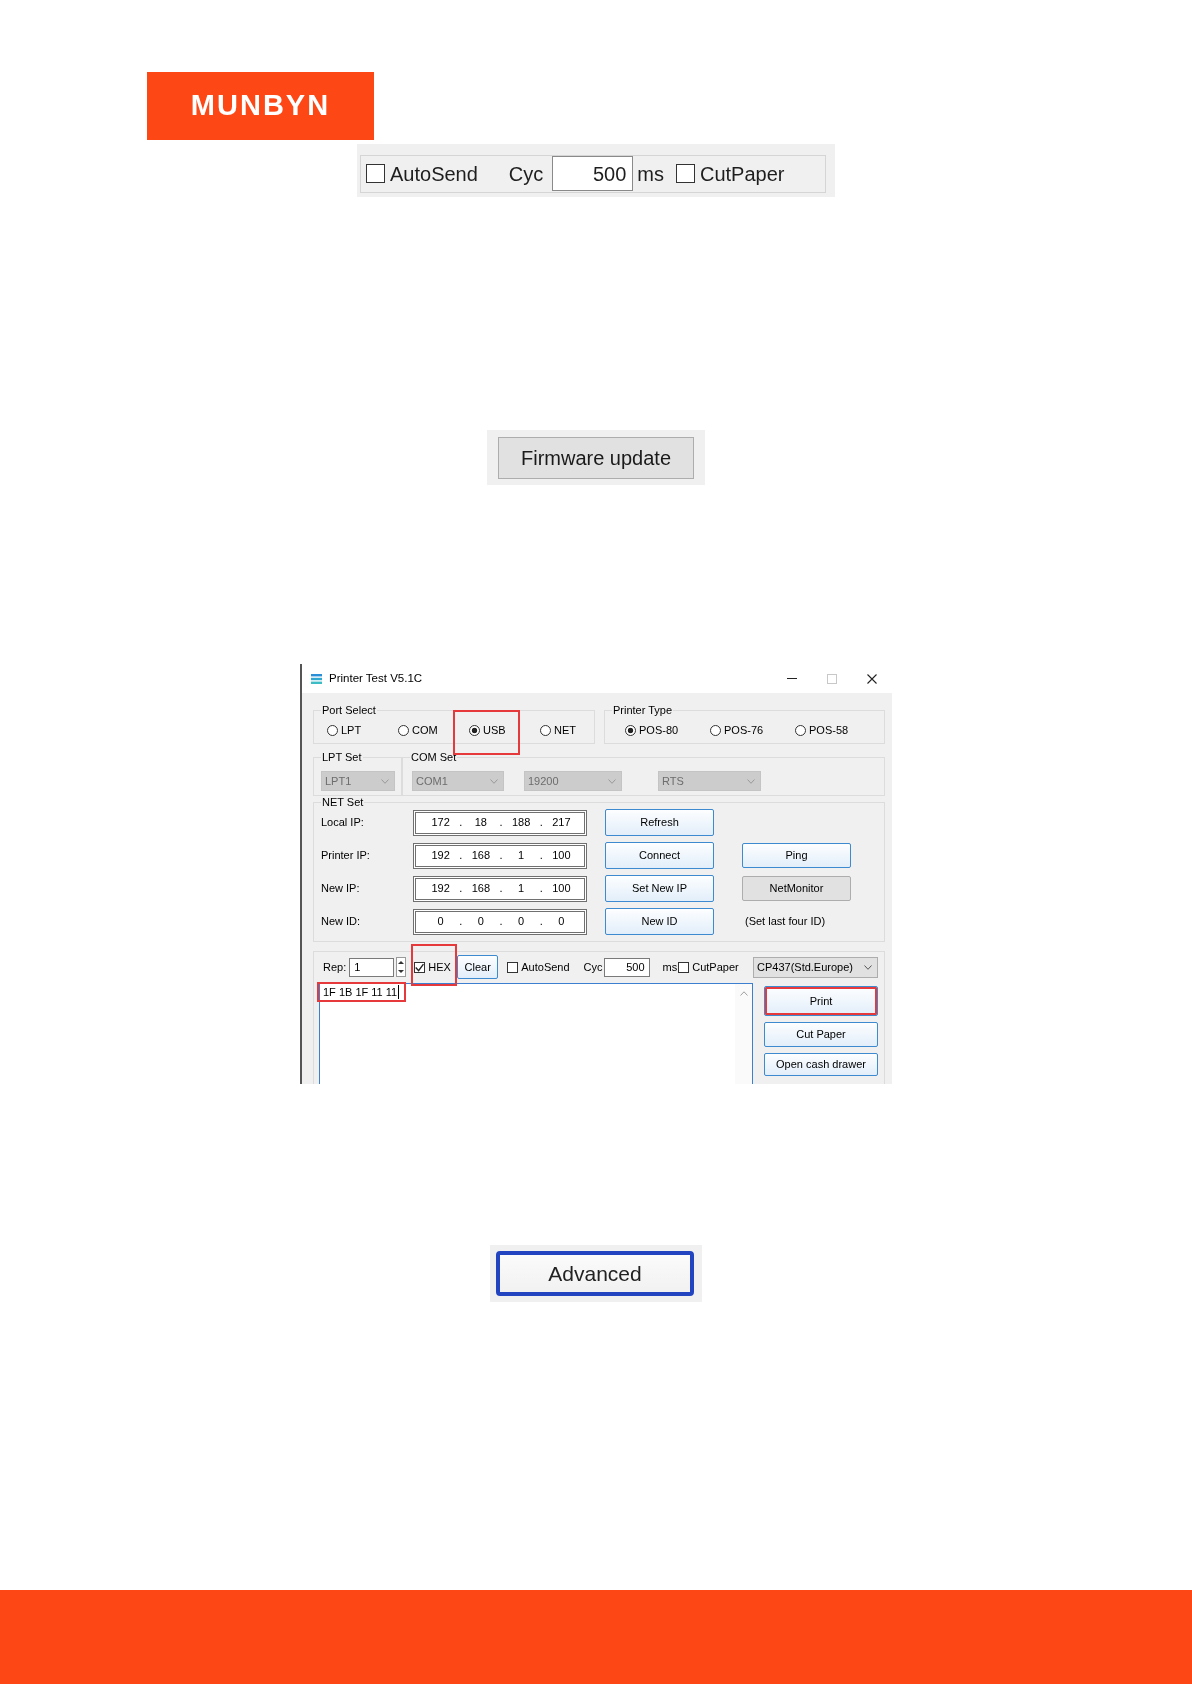  I want to click on spinner, so click(401, 967).